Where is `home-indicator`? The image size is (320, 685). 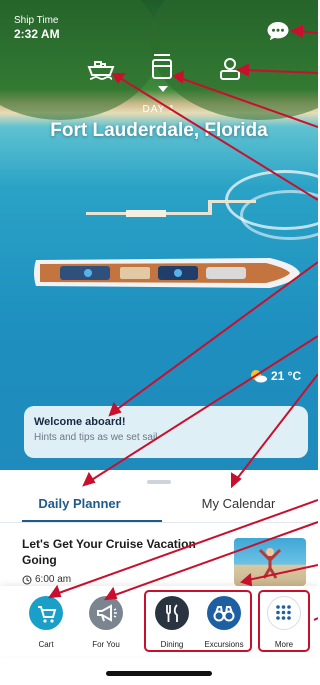
home-indicator is located at coordinates (159, 673).